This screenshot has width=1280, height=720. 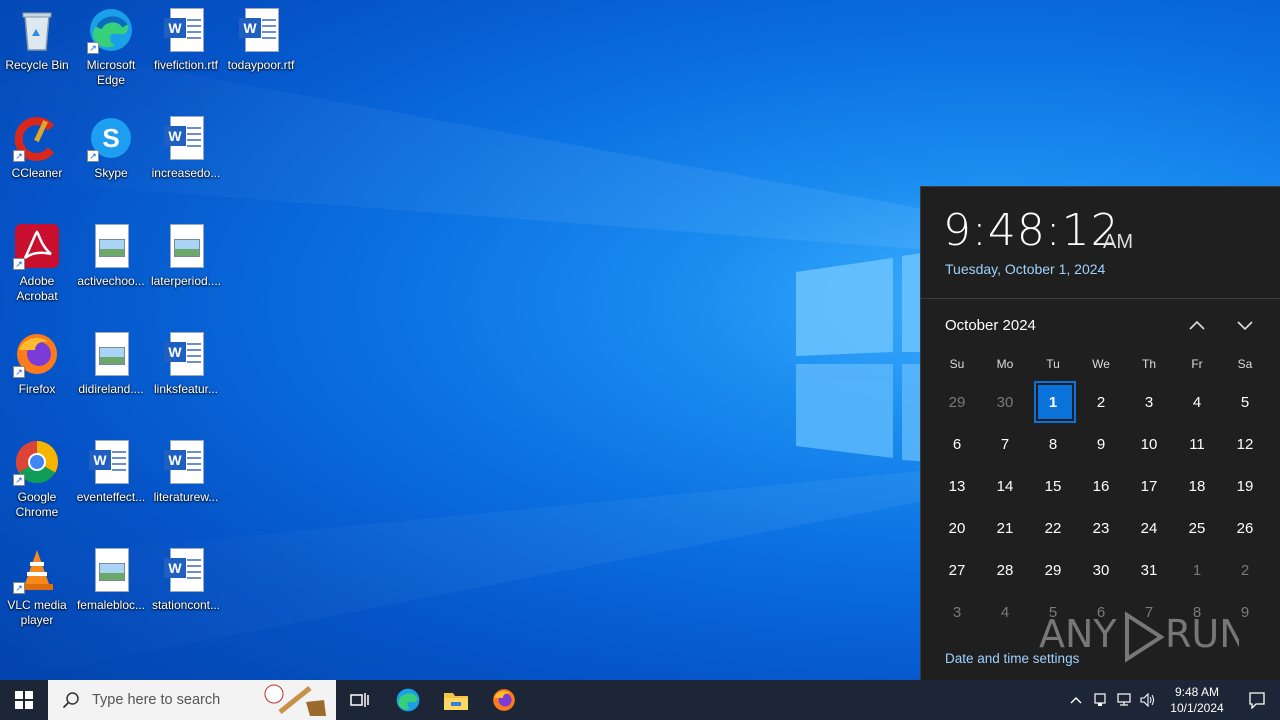 What do you see at coordinates (1149, 444) in the screenshot?
I see `calendar-day: 10` at bounding box center [1149, 444].